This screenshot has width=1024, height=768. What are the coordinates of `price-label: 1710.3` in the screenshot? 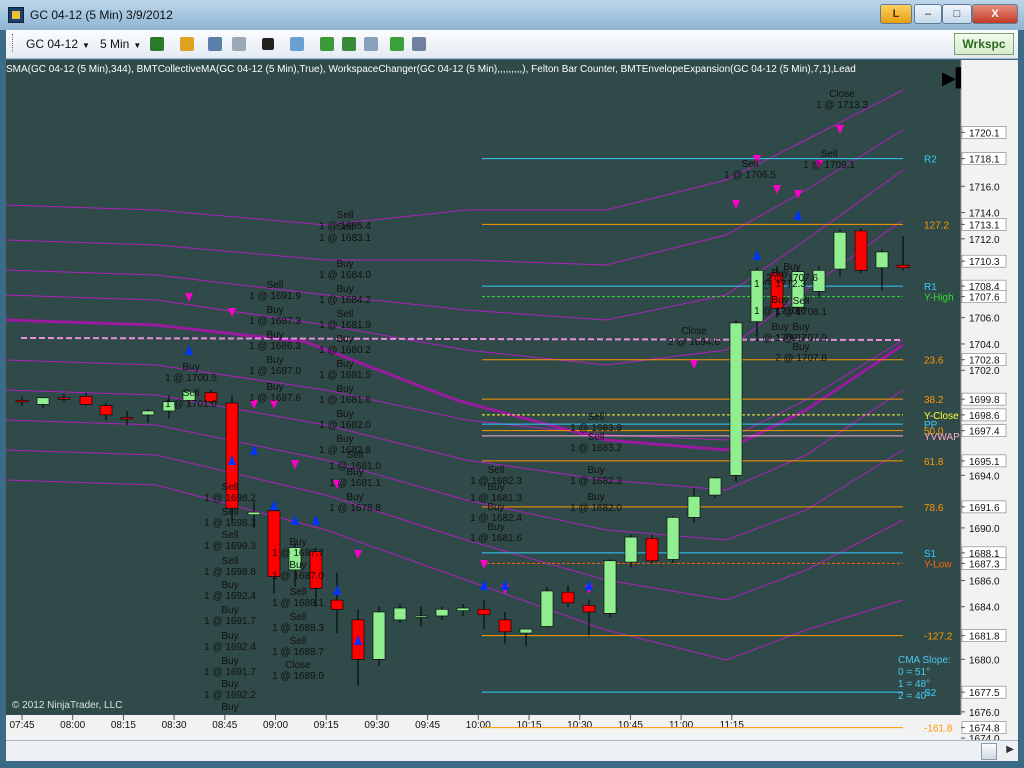 It's located at (984, 262).